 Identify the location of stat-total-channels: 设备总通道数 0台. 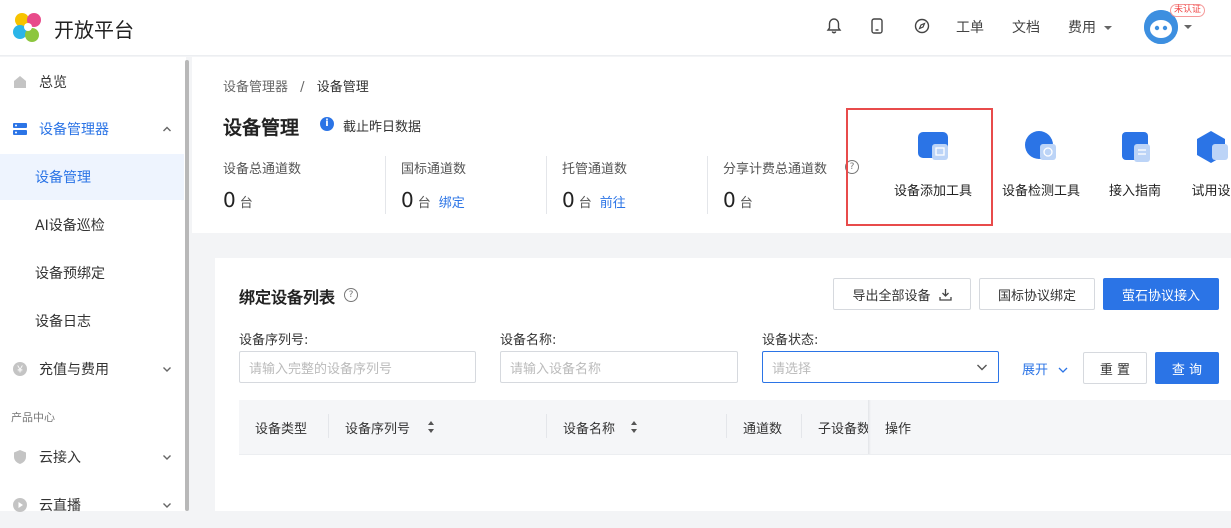
(262, 185).